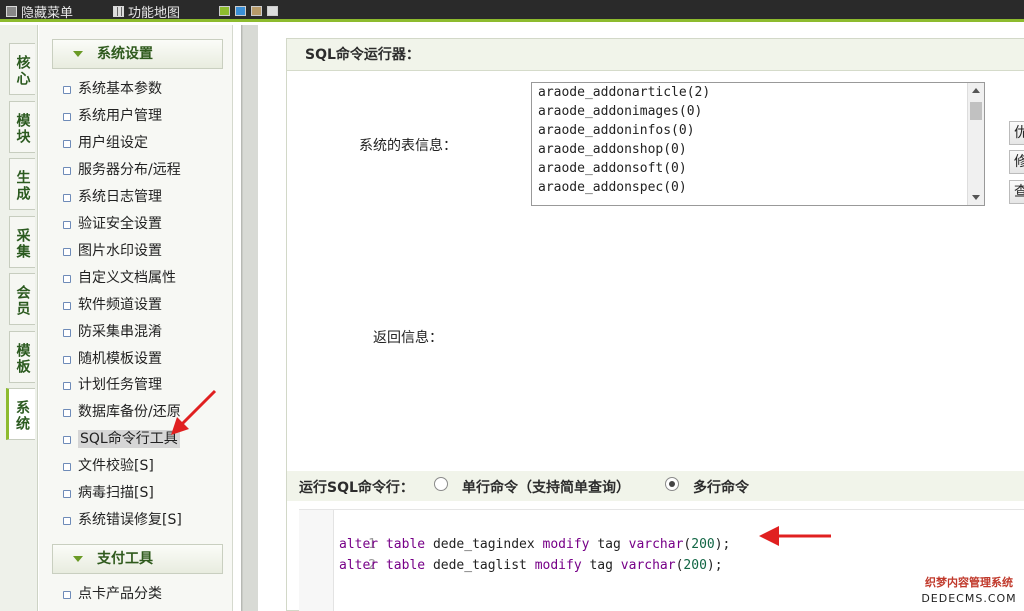  What do you see at coordinates (976, 197) in the screenshot?
I see `scroll-down-icon` at bounding box center [976, 197].